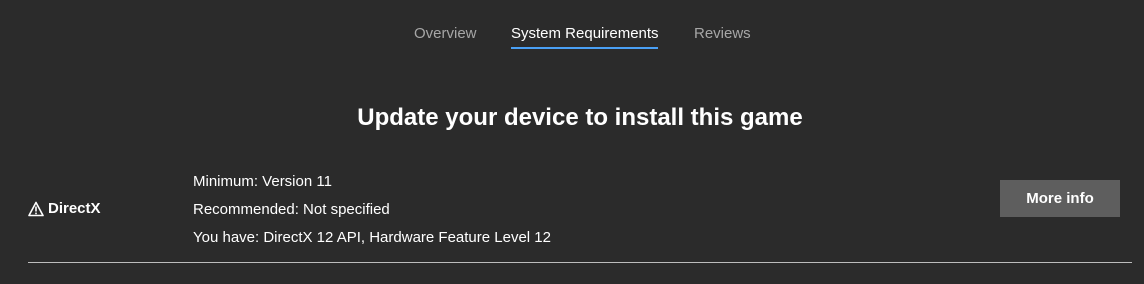 This screenshot has height=284, width=1144. What do you see at coordinates (722, 34) in the screenshot?
I see `tab-reviews: Reviews` at bounding box center [722, 34].